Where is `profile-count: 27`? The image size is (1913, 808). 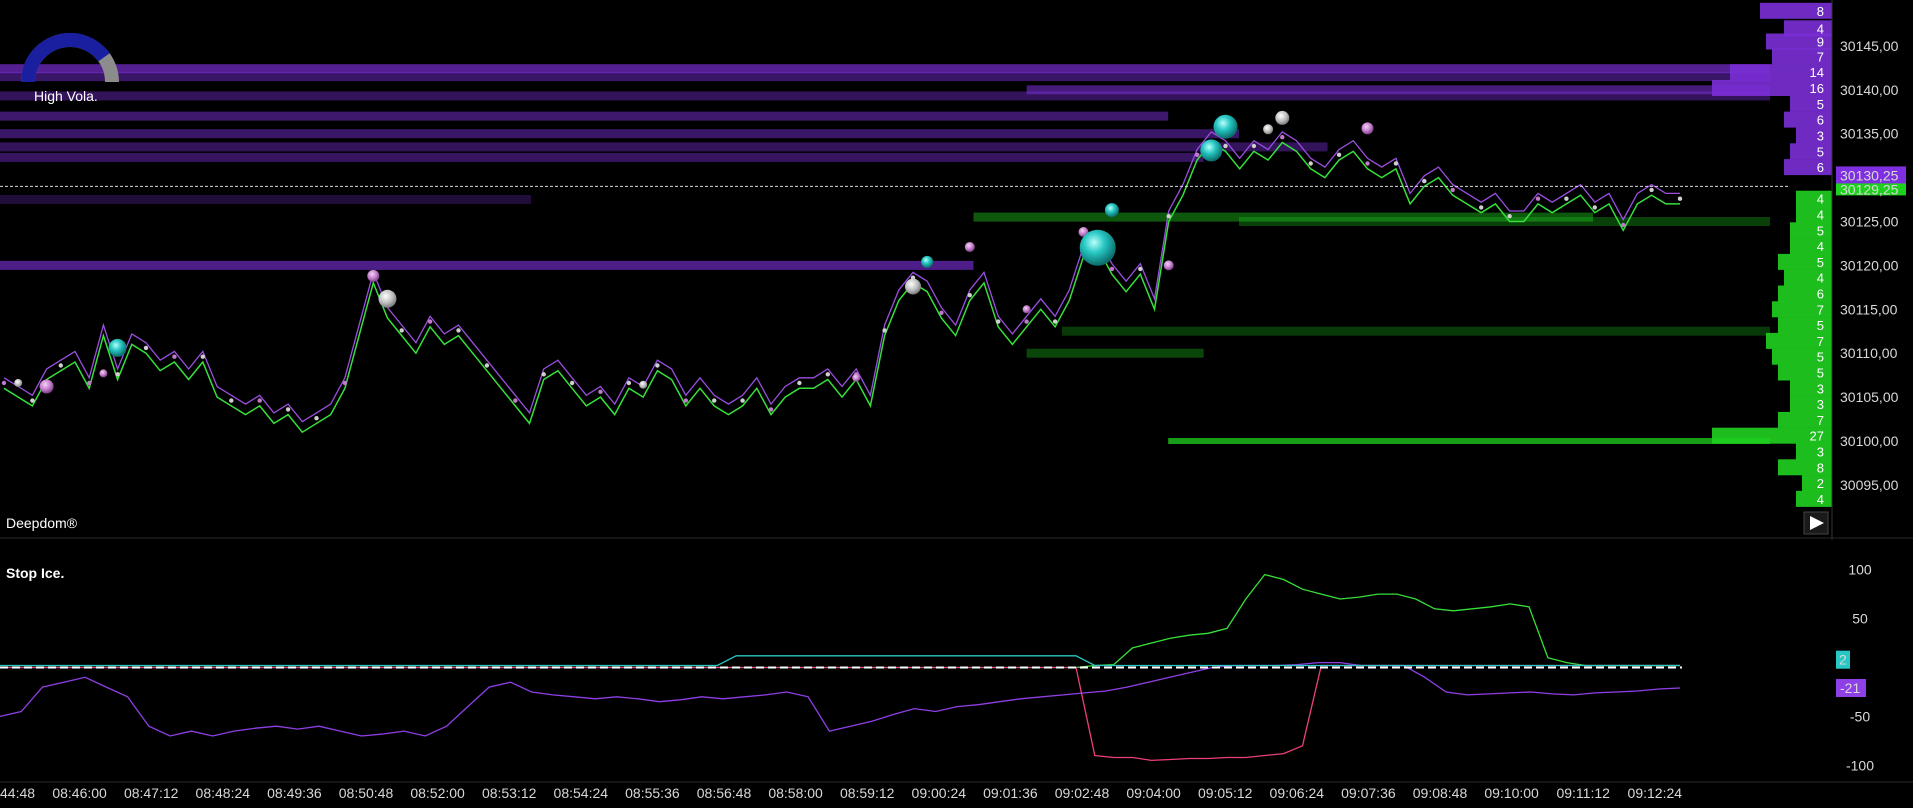 profile-count: 27 is located at coordinates (1817, 436).